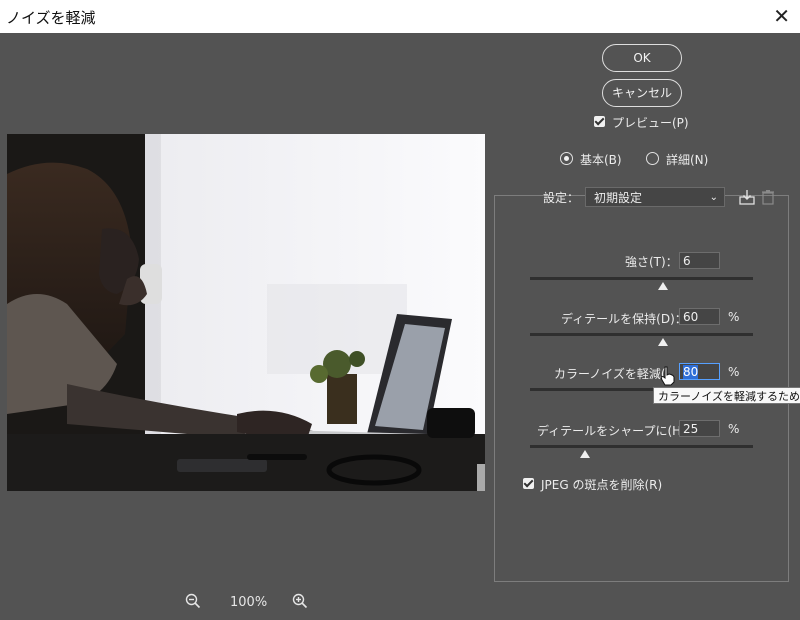  I want to click on preview-checkbox, so click(599, 121).